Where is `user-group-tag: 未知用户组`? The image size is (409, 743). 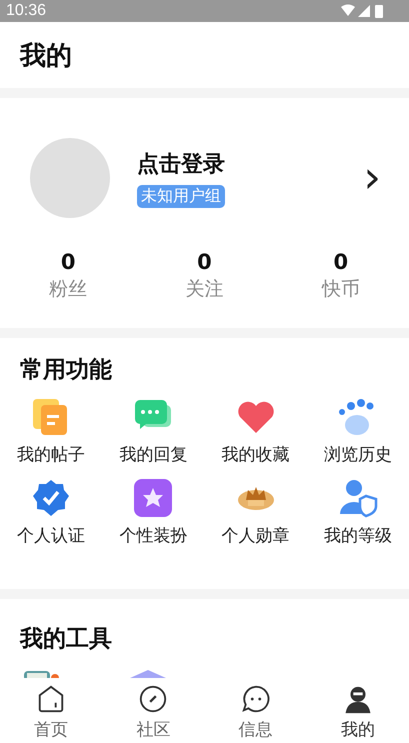
user-group-tag: 未知用户组 is located at coordinates (181, 196).